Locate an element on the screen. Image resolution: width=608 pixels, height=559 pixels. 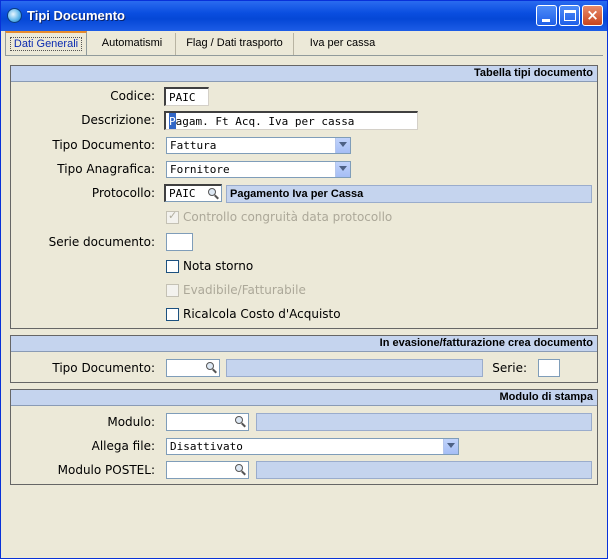
minimize-button is located at coordinates (546, 15).